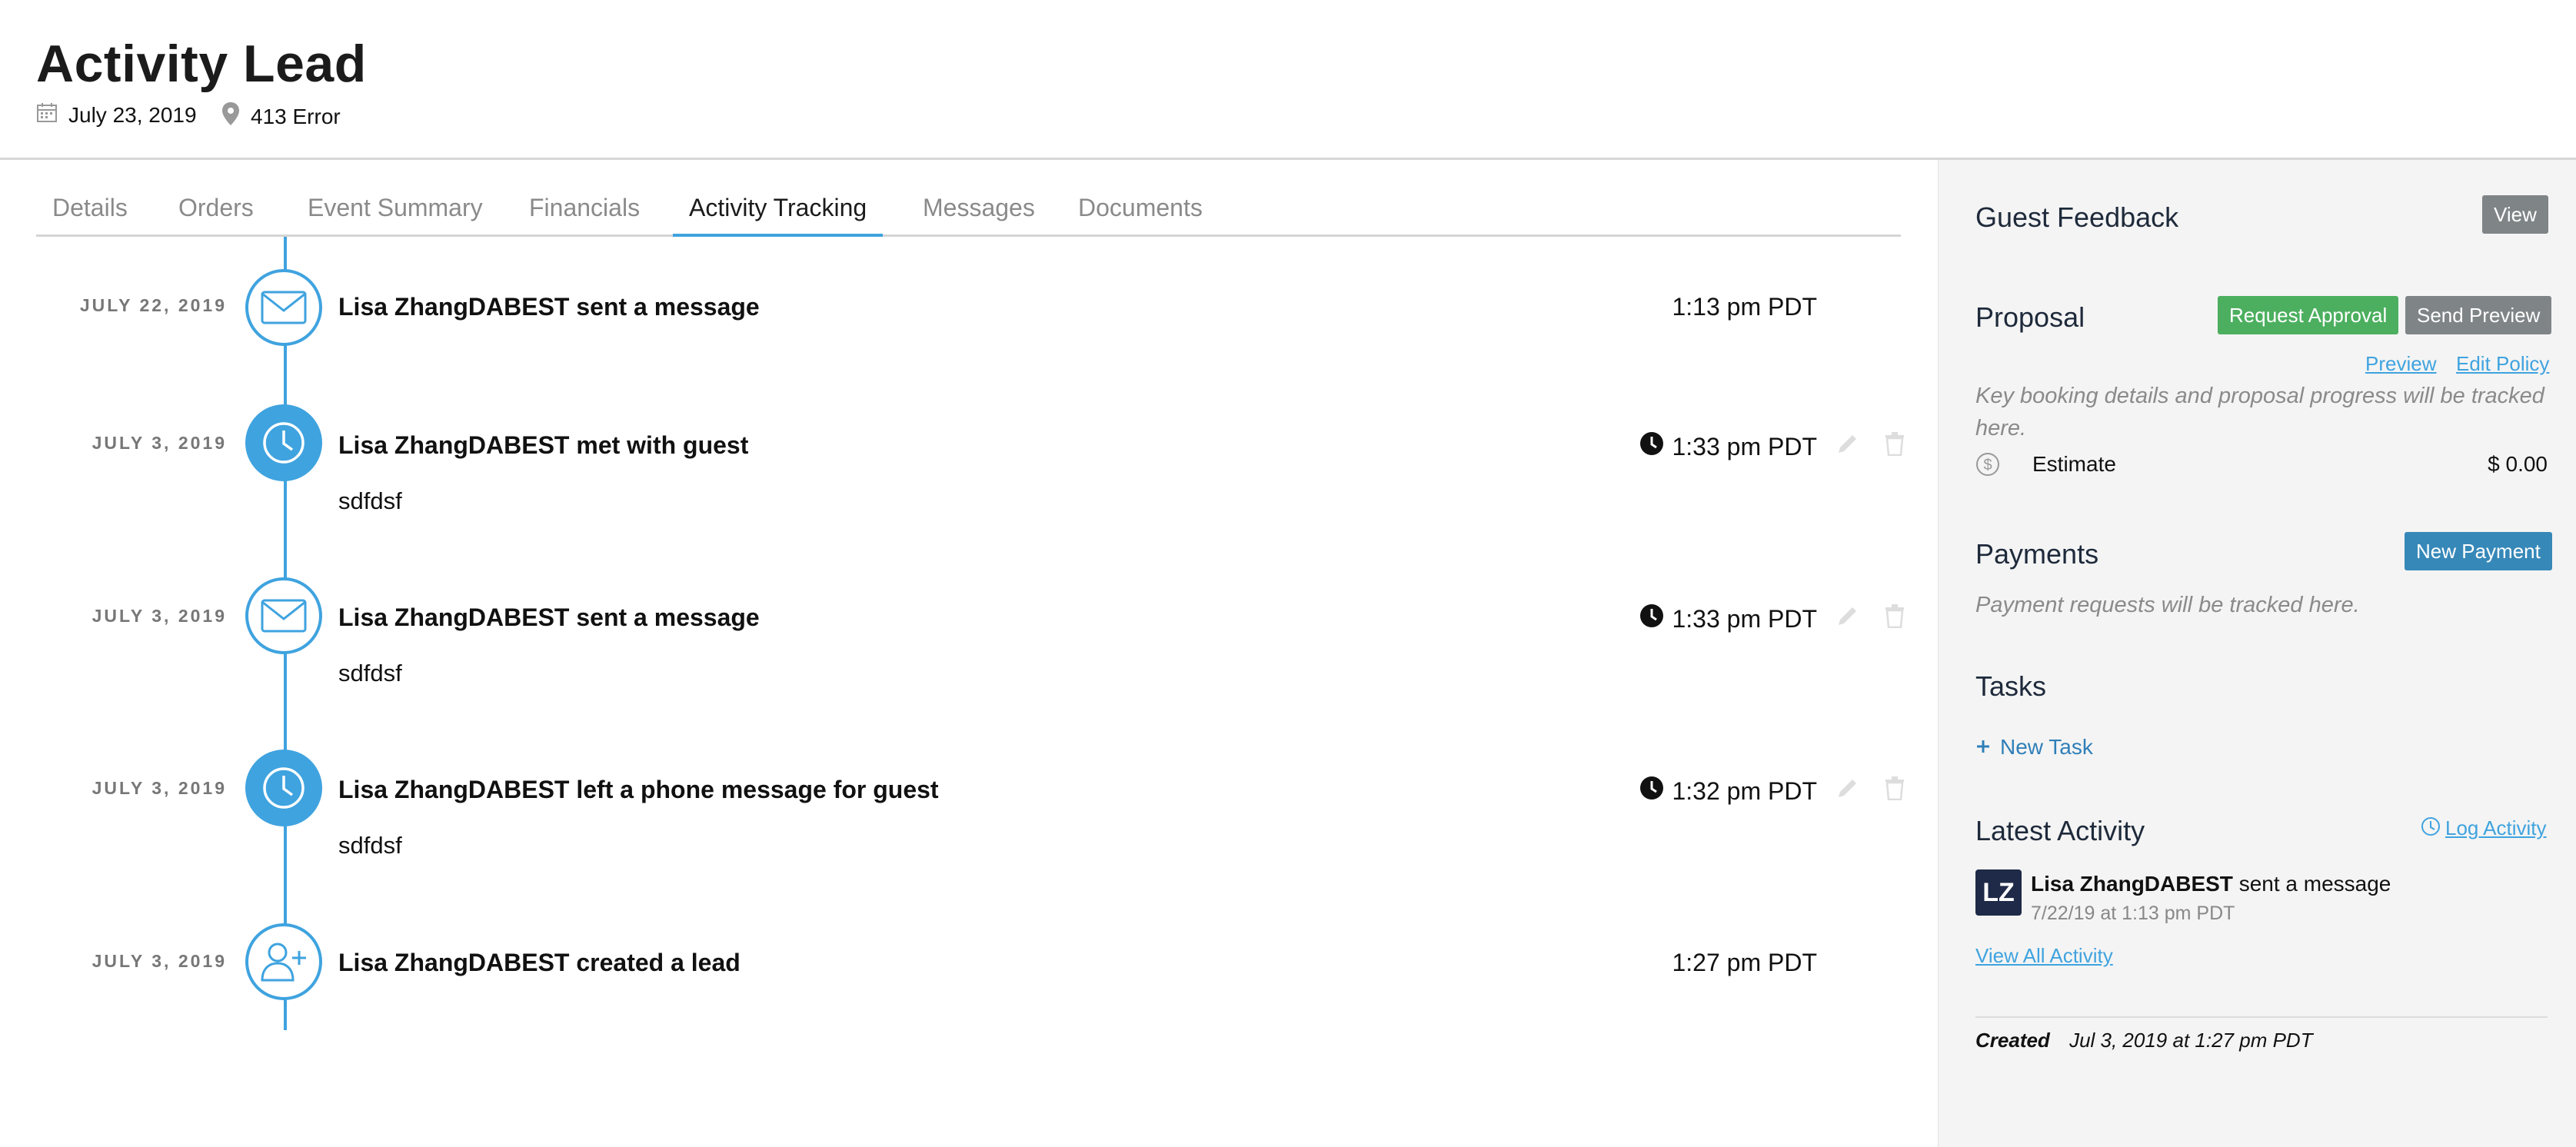  I want to click on latest-activity-text: Lisa ZhangDABEST sent a message, so click(2211, 884).